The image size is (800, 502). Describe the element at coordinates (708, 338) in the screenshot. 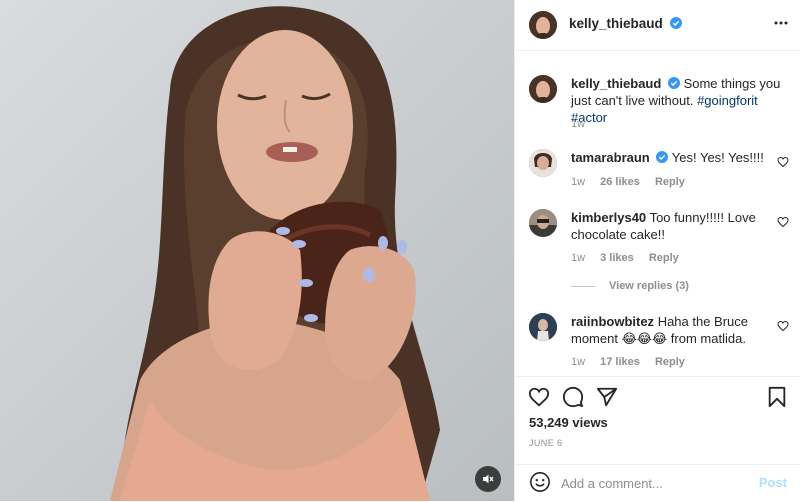

I see `comment-text-end: from matlida.` at that location.